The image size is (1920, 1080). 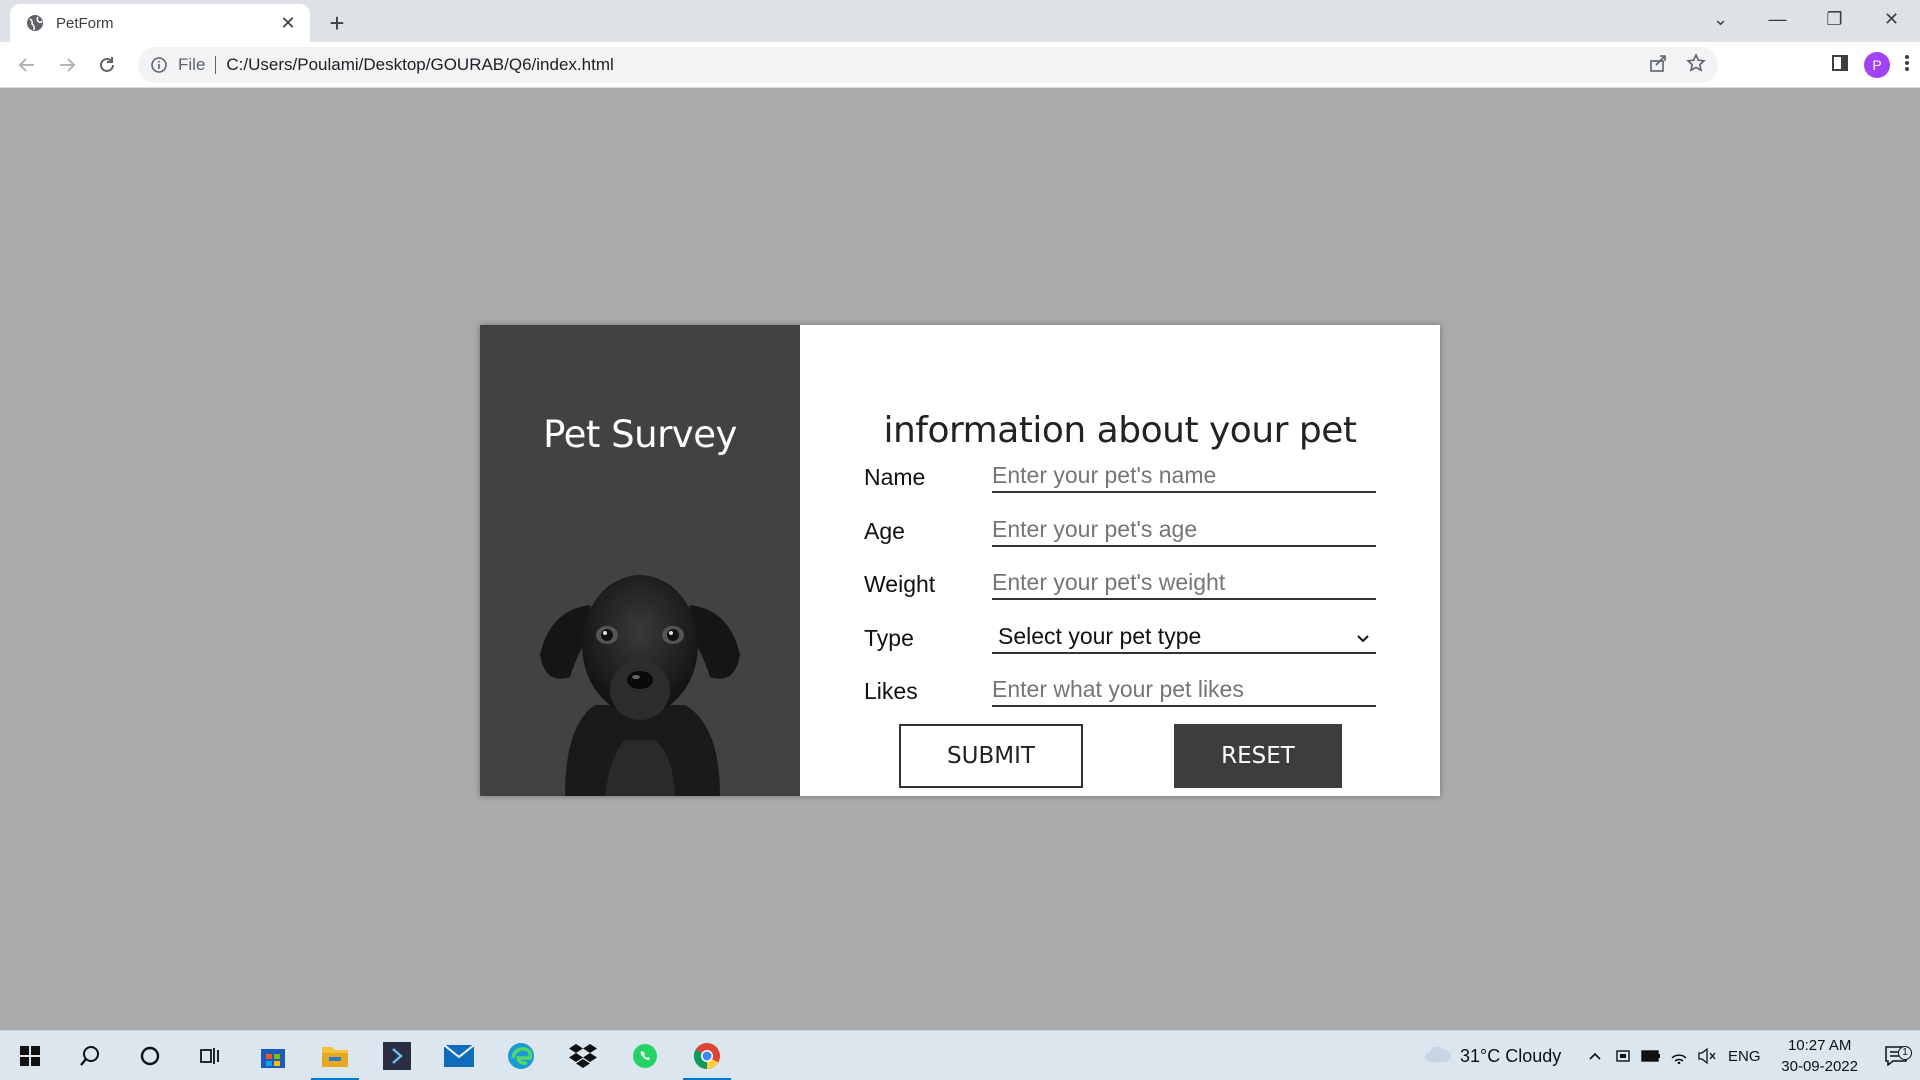 I want to click on meet-now-icon, so click(x=1623, y=1056).